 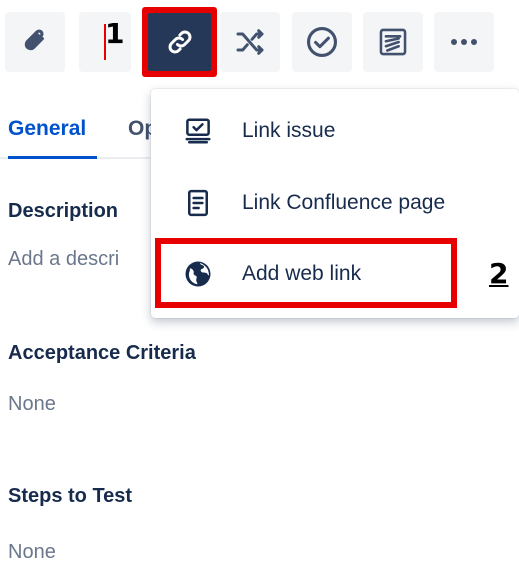 I want to click on step-1-annotation: 1, so click(x=115, y=33).